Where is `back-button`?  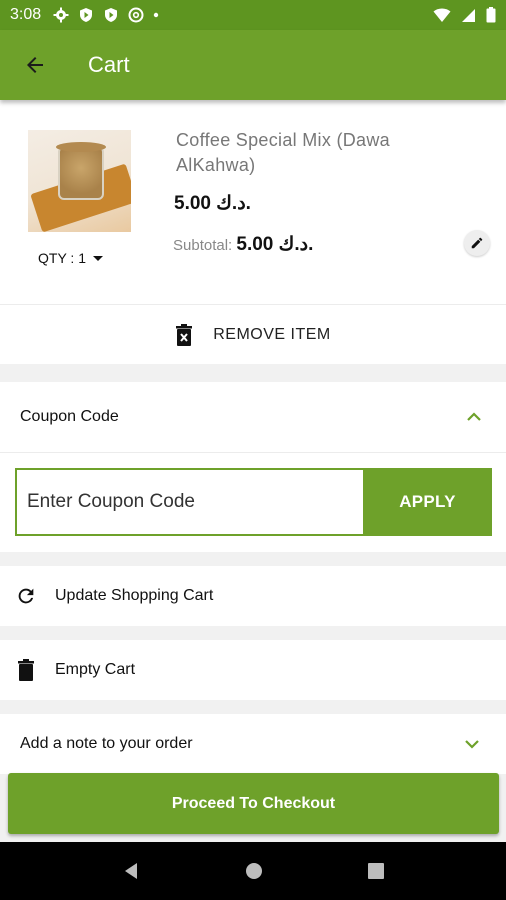 back-button is located at coordinates (35, 65).